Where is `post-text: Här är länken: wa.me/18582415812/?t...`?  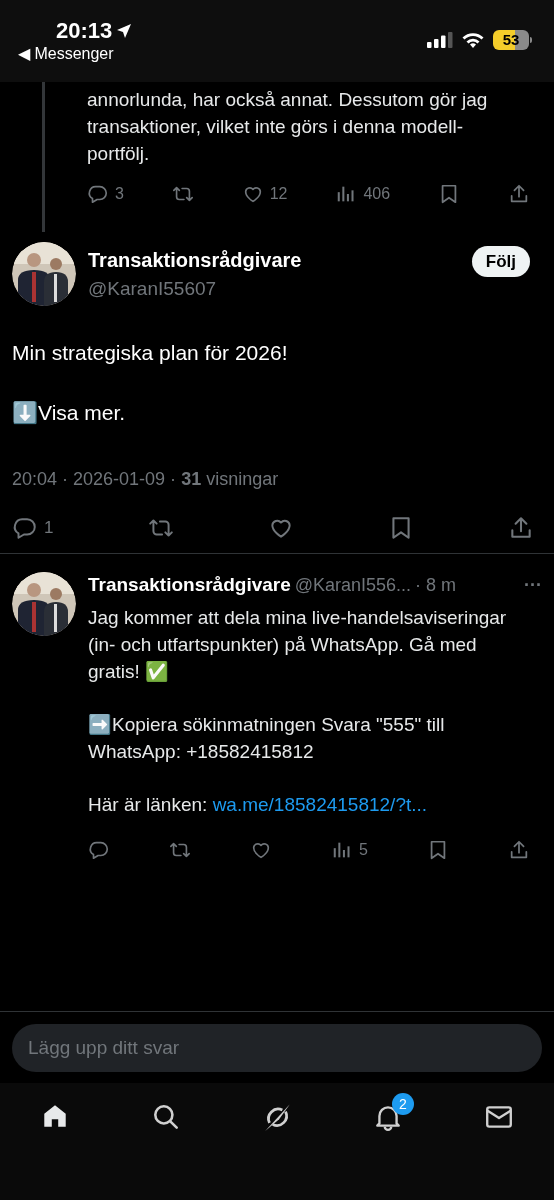 post-text: Här är länken: wa.me/18582415812/?t... is located at coordinates (258, 805).